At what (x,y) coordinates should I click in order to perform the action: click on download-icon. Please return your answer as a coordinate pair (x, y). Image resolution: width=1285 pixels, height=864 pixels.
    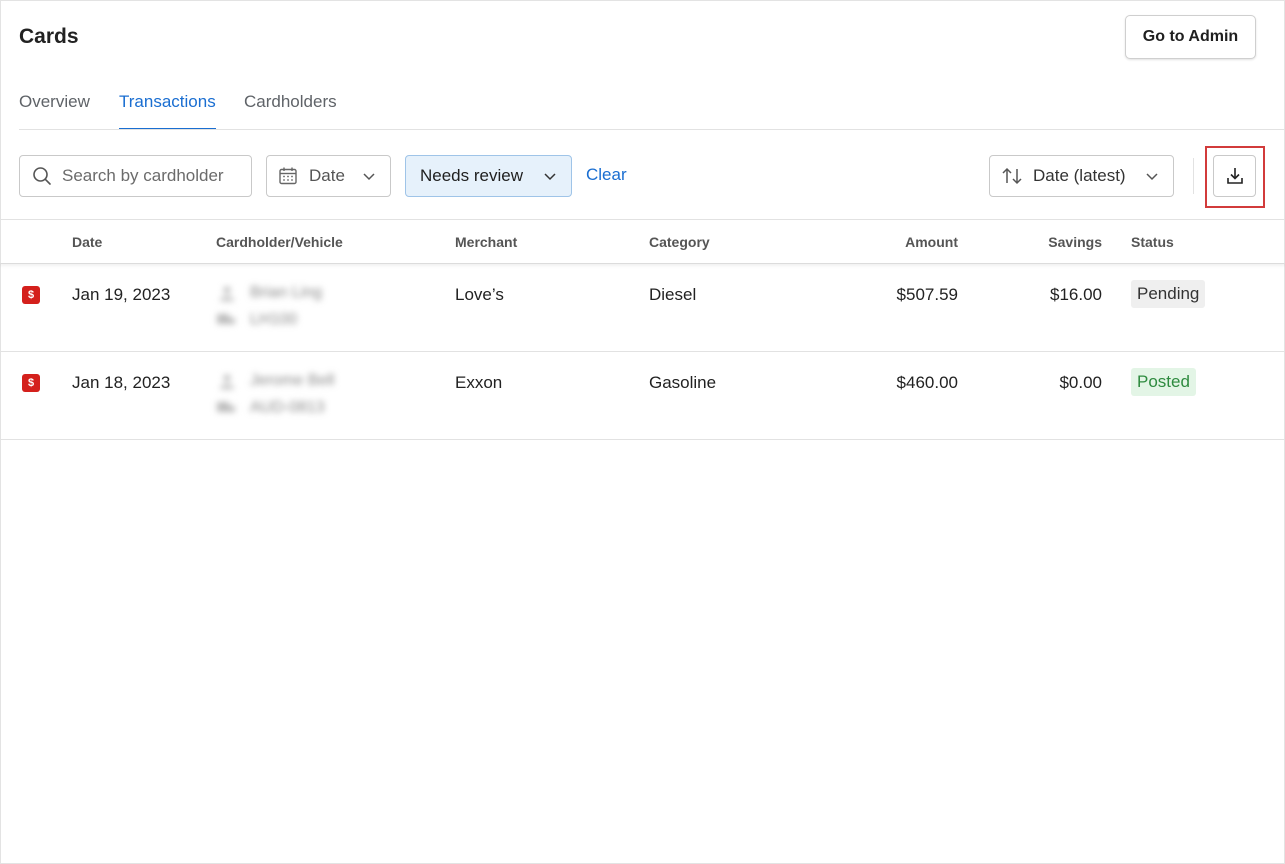
    Looking at the image, I should click on (1234, 176).